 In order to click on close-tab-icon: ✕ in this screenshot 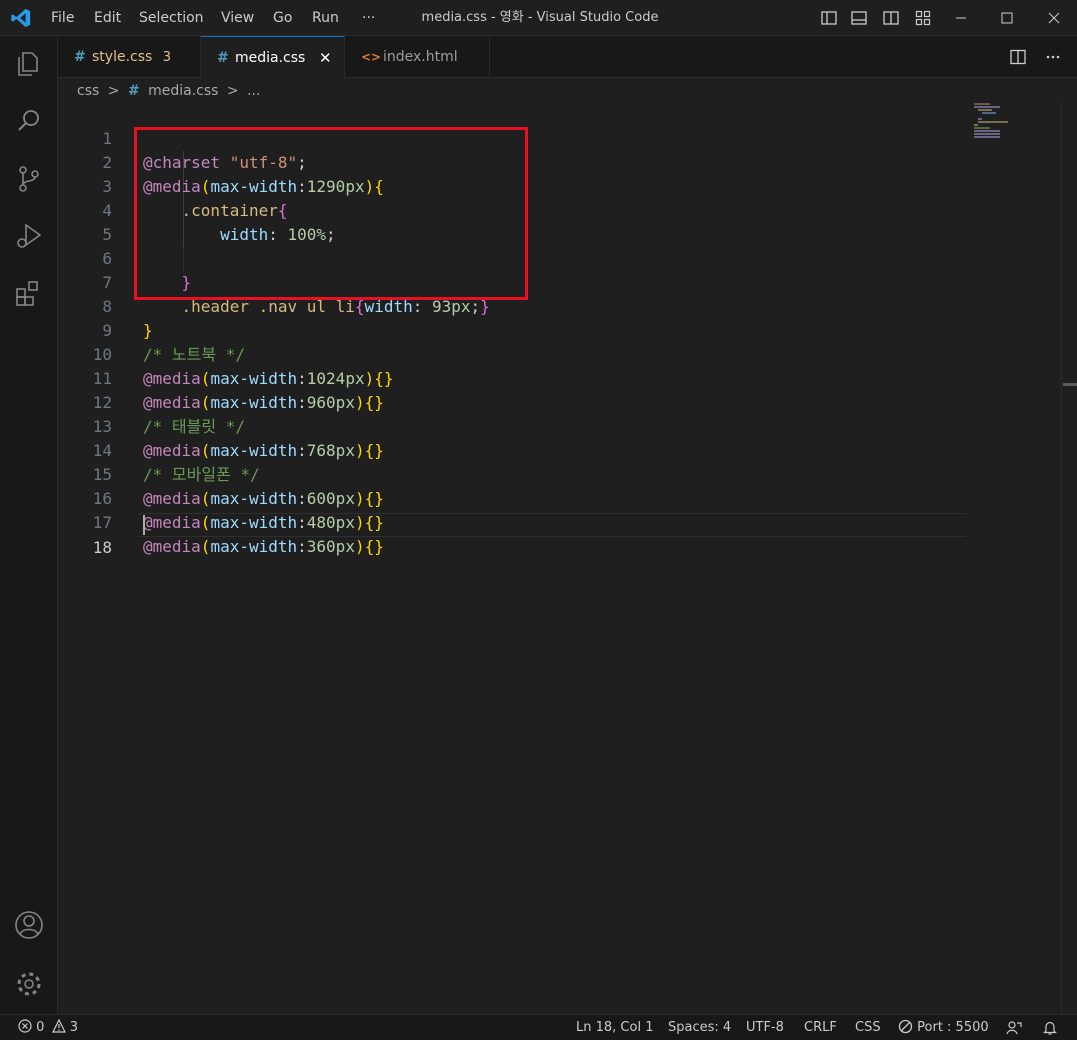, I will do `click(325, 58)`.